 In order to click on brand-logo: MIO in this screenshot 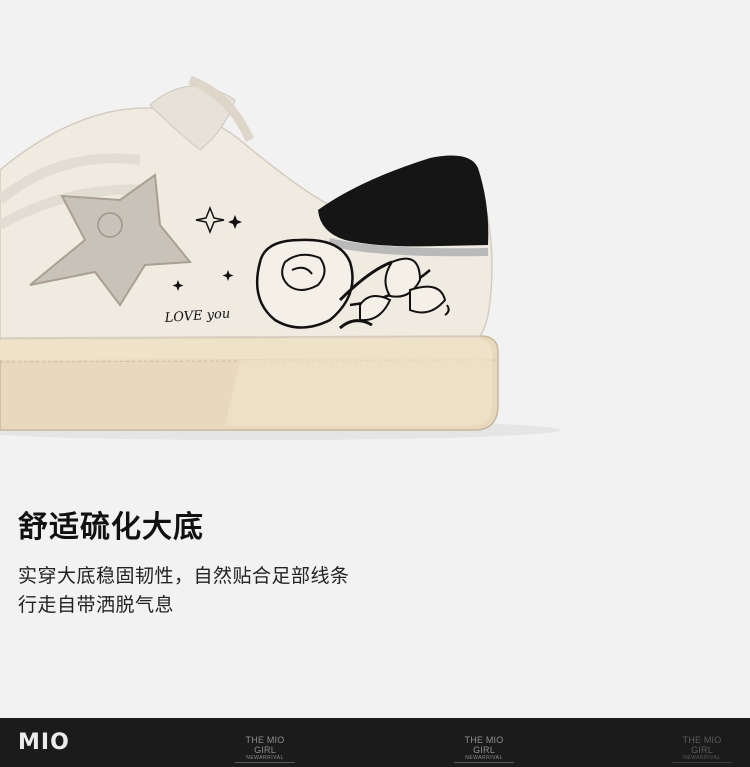, I will do `click(44, 742)`.